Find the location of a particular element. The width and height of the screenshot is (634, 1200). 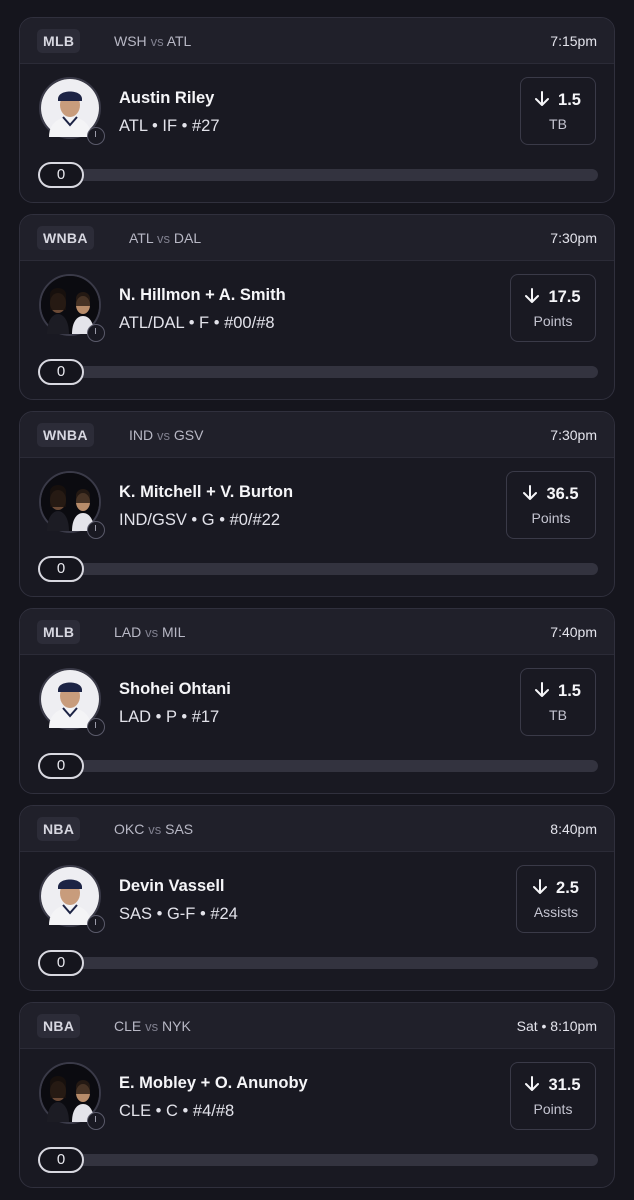

away-team: CLE is located at coordinates (128, 1026).